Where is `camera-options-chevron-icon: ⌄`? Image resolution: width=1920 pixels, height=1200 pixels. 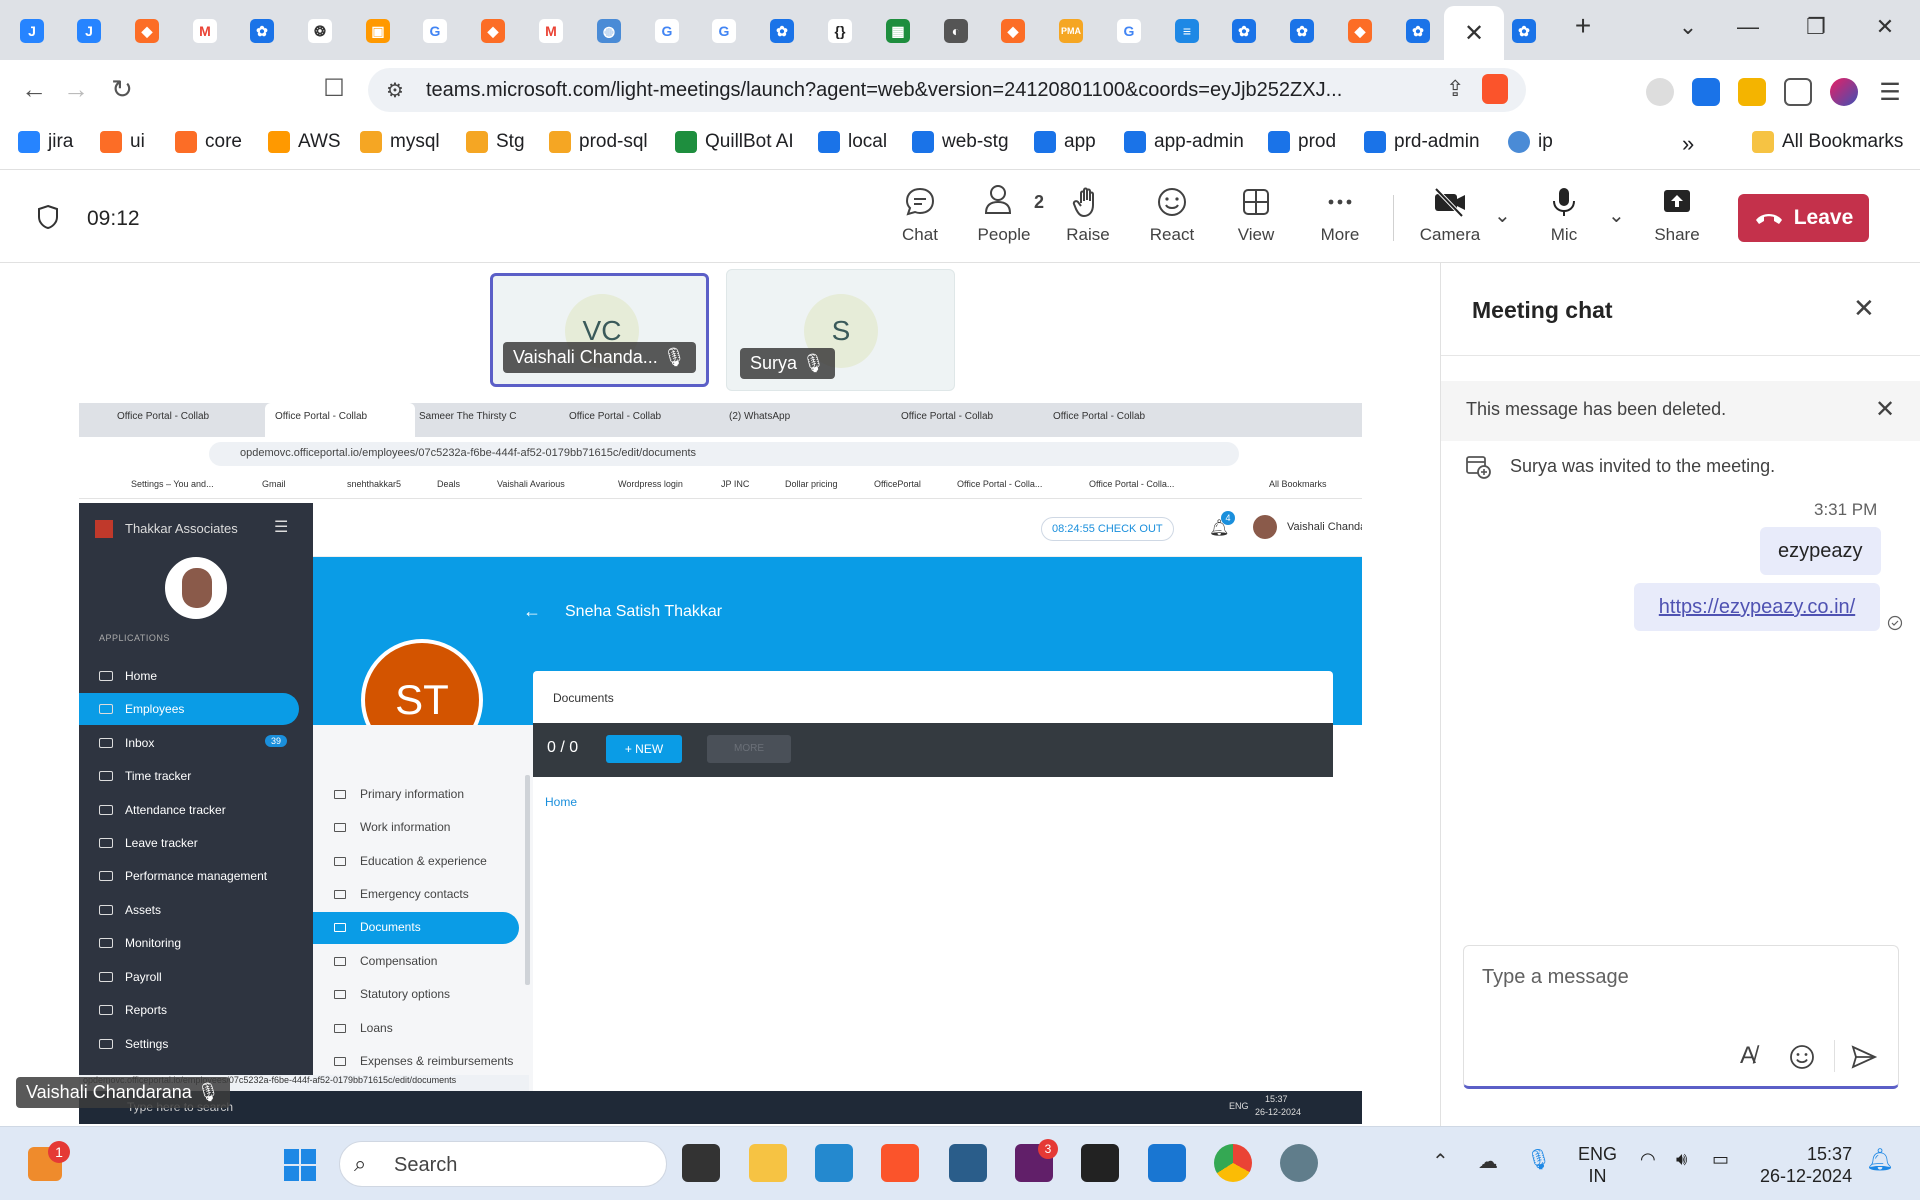 camera-options-chevron-icon: ⌄ is located at coordinates (1502, 215).